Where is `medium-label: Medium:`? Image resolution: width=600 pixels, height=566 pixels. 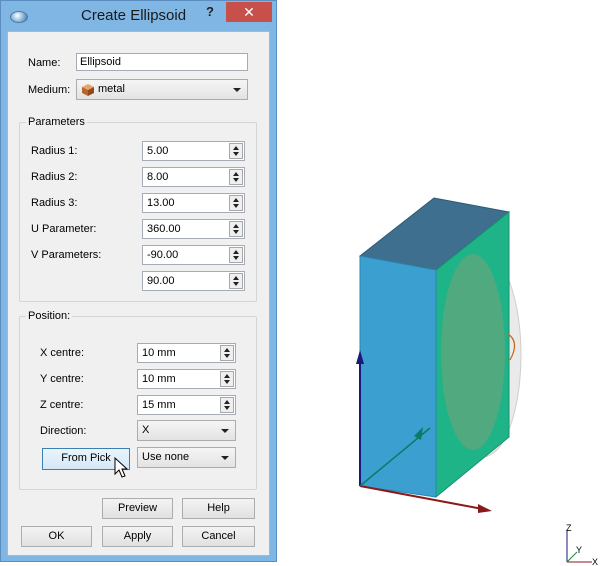 medium-label: Medium: is located at coordinates (49, 90).